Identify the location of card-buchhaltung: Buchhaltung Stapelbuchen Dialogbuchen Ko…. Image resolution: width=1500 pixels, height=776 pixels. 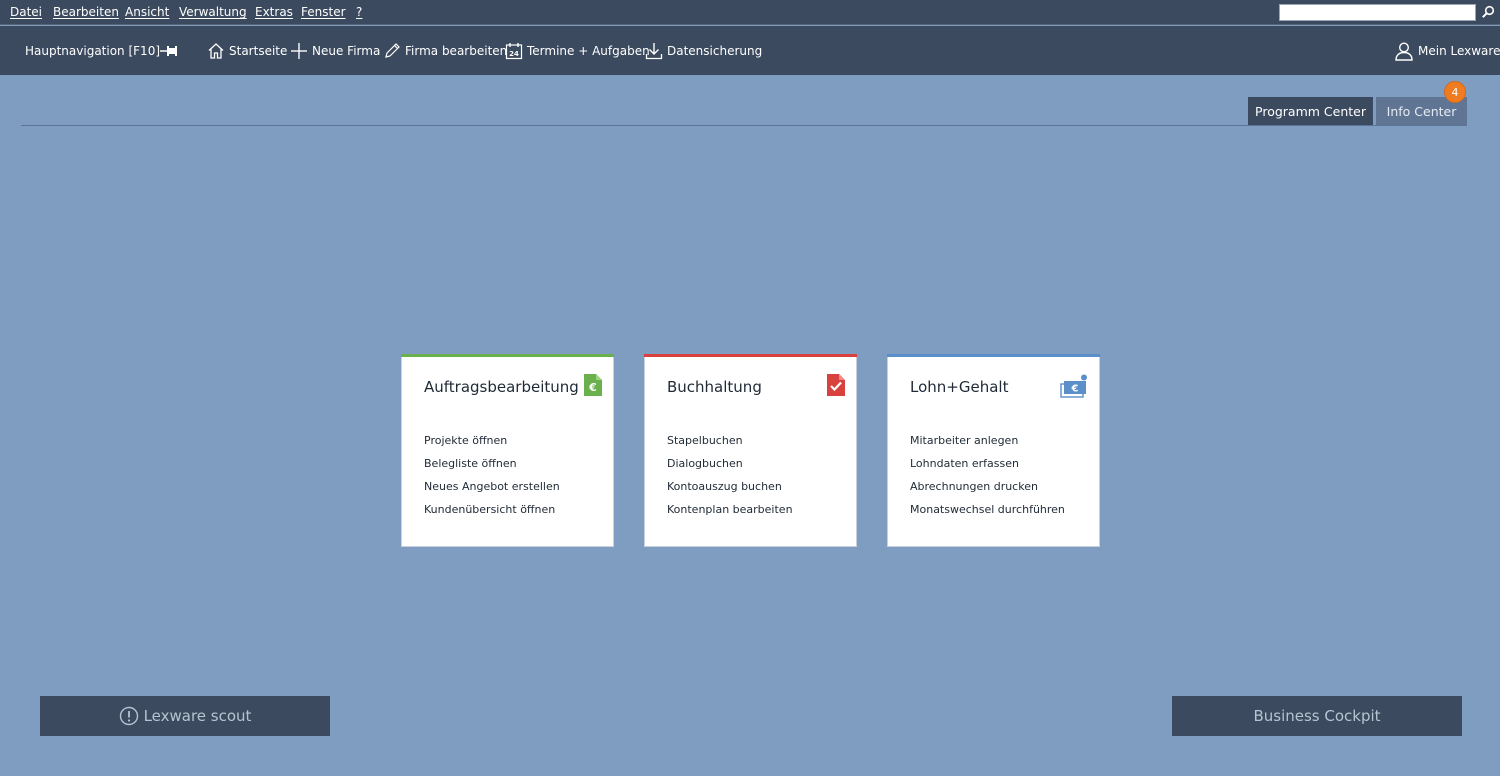
(750, 450).